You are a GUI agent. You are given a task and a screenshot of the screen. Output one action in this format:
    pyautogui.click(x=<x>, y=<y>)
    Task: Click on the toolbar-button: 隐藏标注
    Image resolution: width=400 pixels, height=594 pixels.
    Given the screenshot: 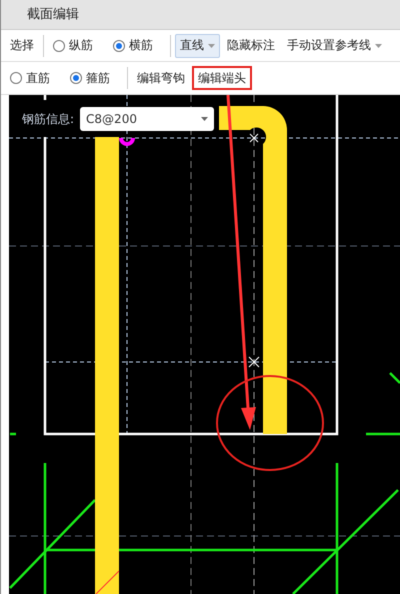 What is the action you would take?
    pyautogui.click(x=251, y=46)
    